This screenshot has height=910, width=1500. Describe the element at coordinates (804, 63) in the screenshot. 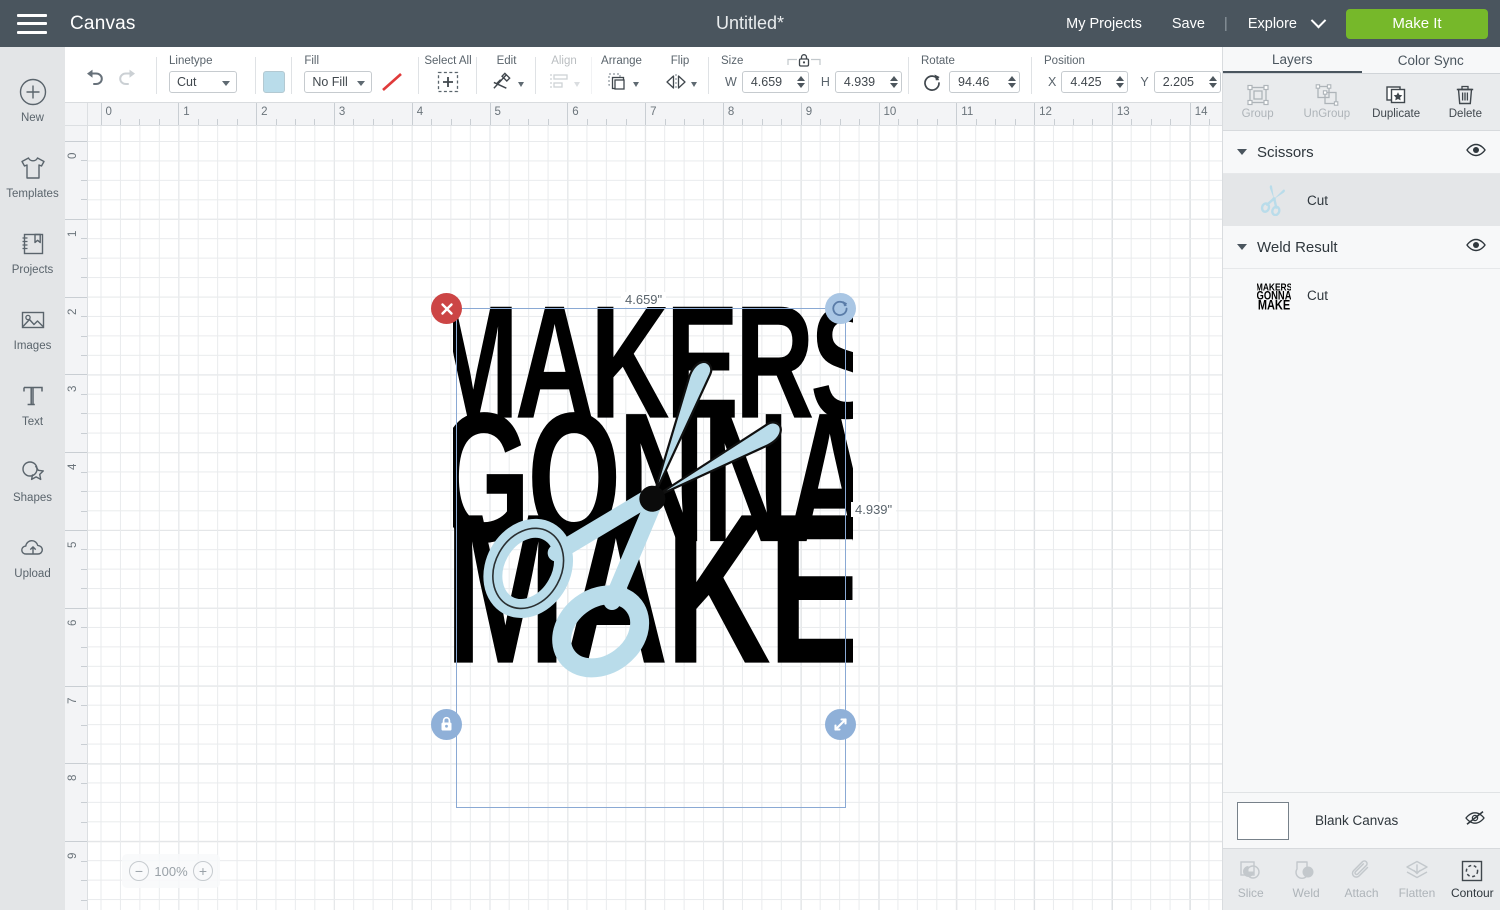

I see `size-lock-button` at that location.